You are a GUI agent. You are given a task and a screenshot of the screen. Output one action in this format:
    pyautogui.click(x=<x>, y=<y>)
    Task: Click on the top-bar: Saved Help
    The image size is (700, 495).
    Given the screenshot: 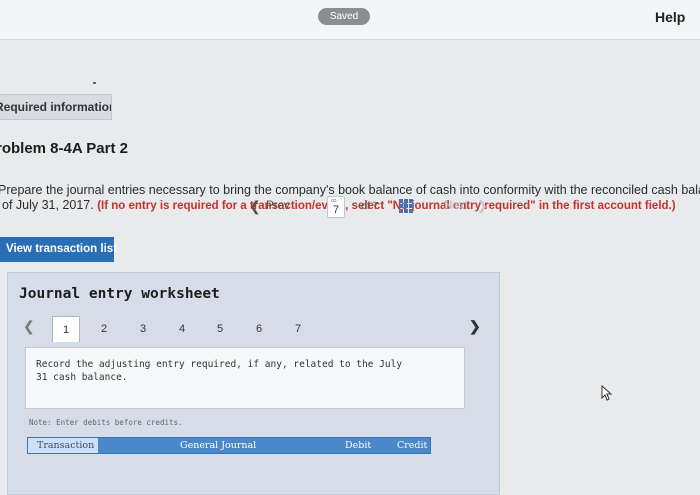 What is the action you would take?
    pyautogui.click(x=350, y=20)
    